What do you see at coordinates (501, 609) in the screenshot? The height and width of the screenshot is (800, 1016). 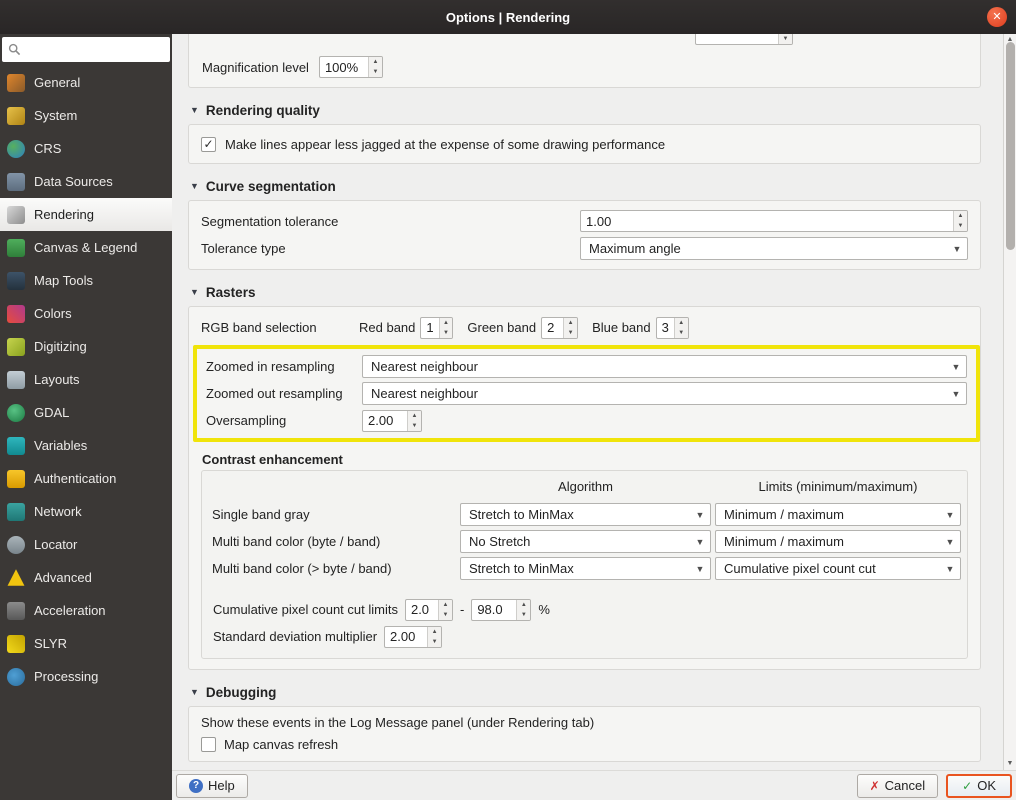 I see `cumulative-max-spinbox: 98.0 ▲ ▼` at bounding box center [501, 609].